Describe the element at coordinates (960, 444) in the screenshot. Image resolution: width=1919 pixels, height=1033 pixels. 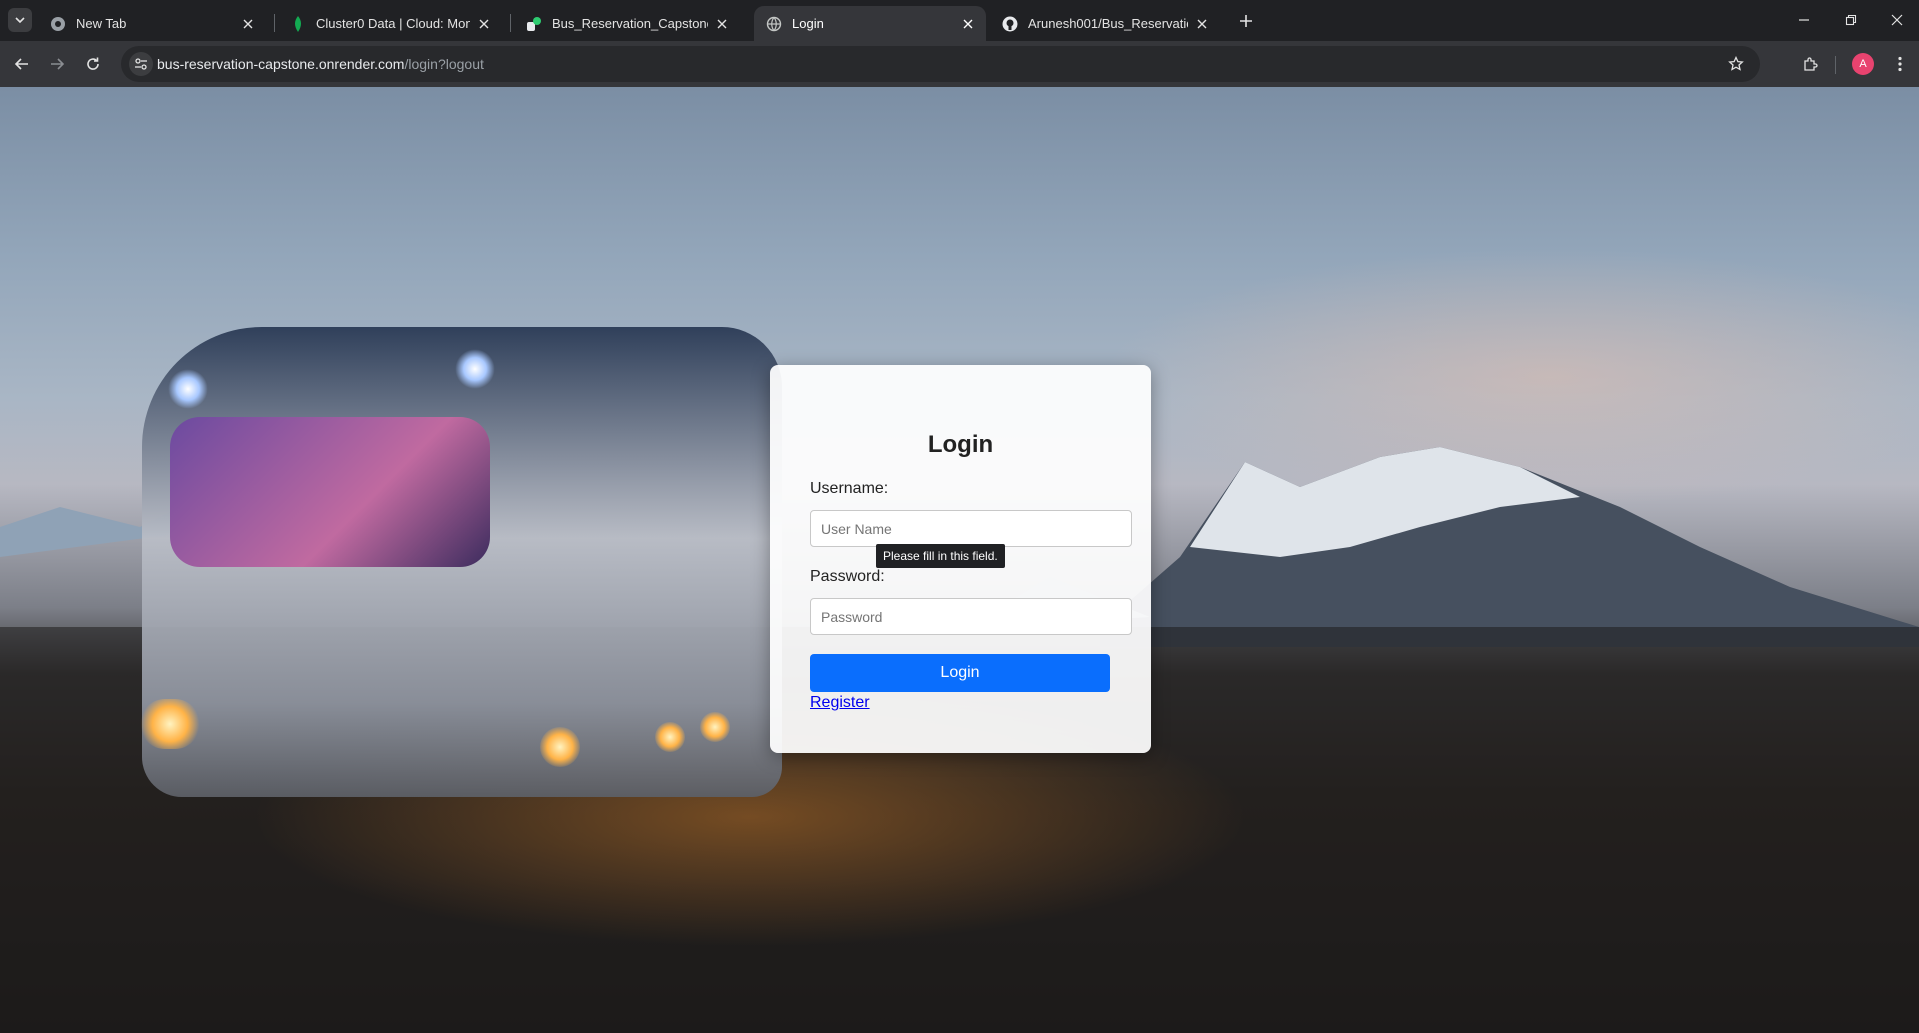
I see `page-title: Login` at that location.